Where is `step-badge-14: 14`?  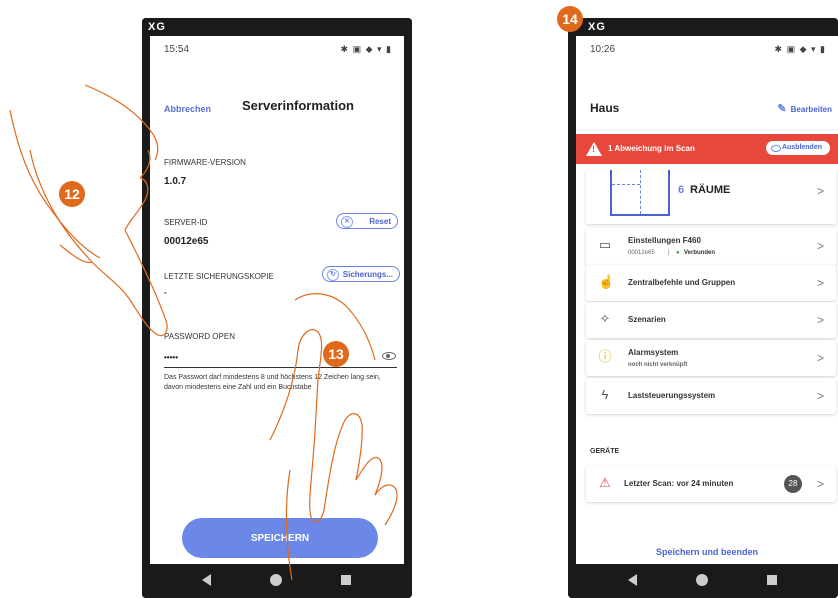
step-badge-14: 14 is located at coordinates (570, 19).